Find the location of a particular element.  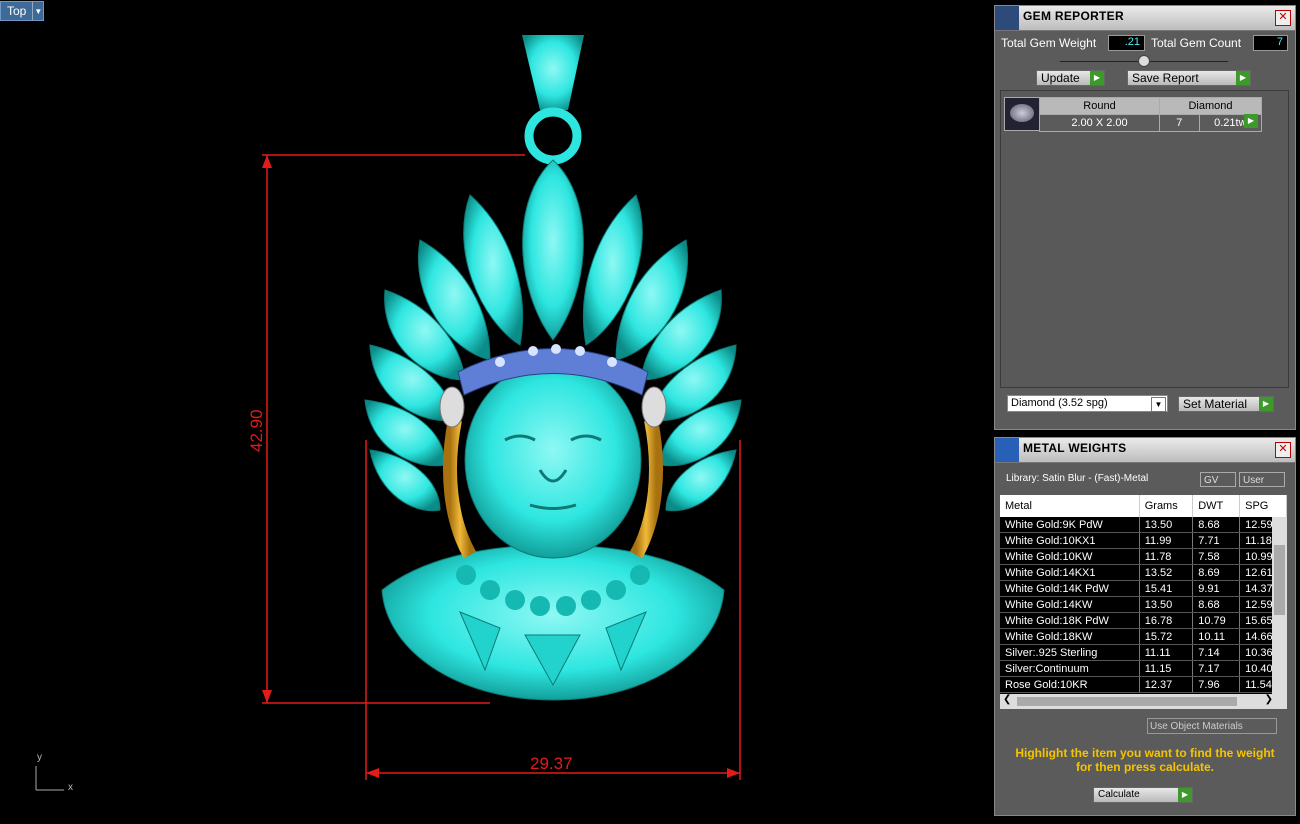

cell-dwt: 7.58 is located at coordinates (1216, 556).